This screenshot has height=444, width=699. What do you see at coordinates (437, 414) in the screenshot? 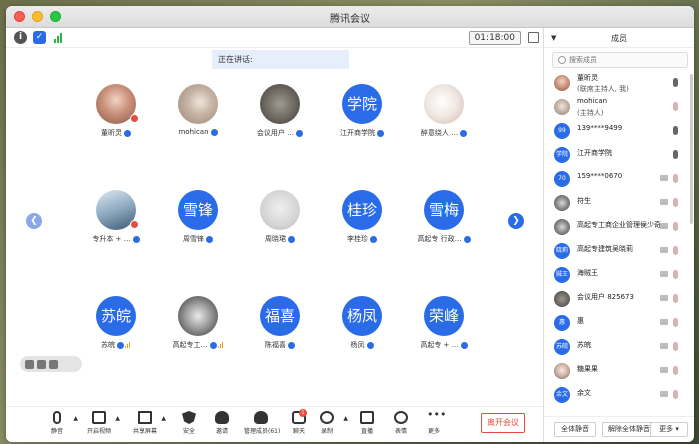
I see `more-dots-icon: •••` at bounding box center [437, 414].